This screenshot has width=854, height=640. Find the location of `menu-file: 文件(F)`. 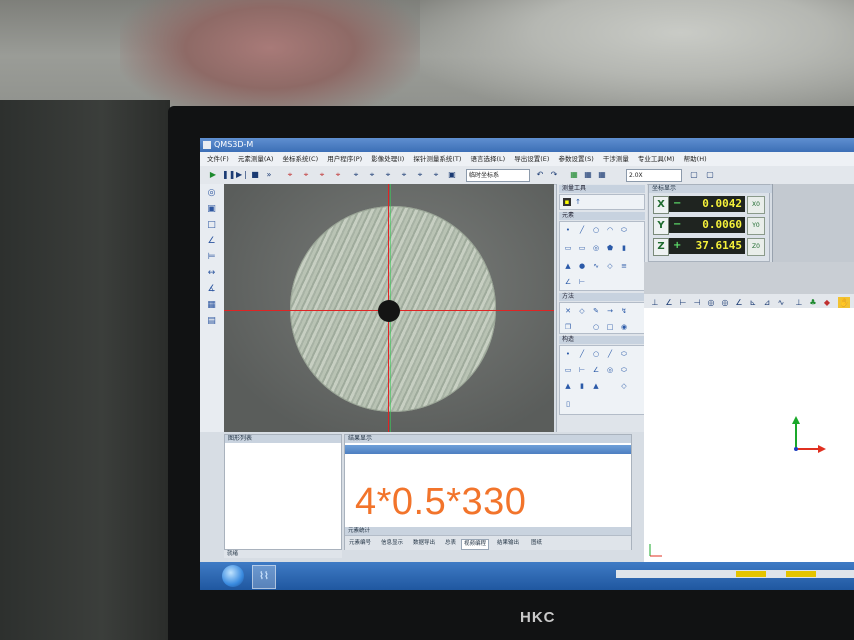

menu-file: 文件(F) is located at coordinates (218, 159).